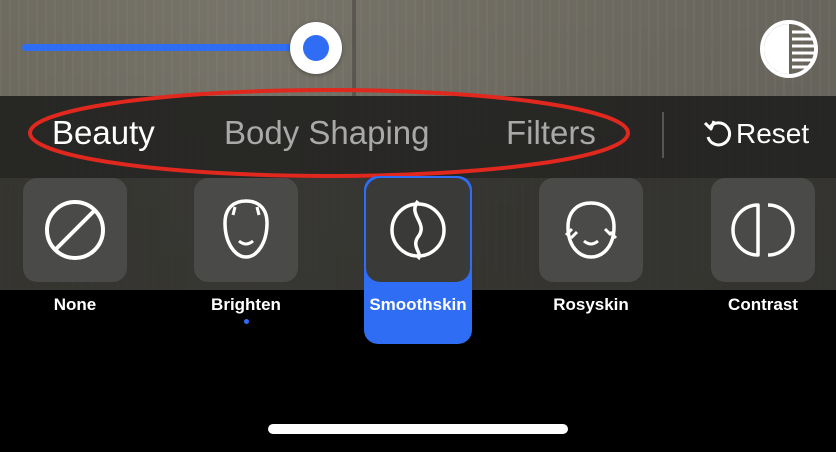 The height and width of the screenshot is (452, 836). What do you see at coordinates (773, 133) in the screenshot?
I see `reset-label: Reset` at bounding box center [773, 133].